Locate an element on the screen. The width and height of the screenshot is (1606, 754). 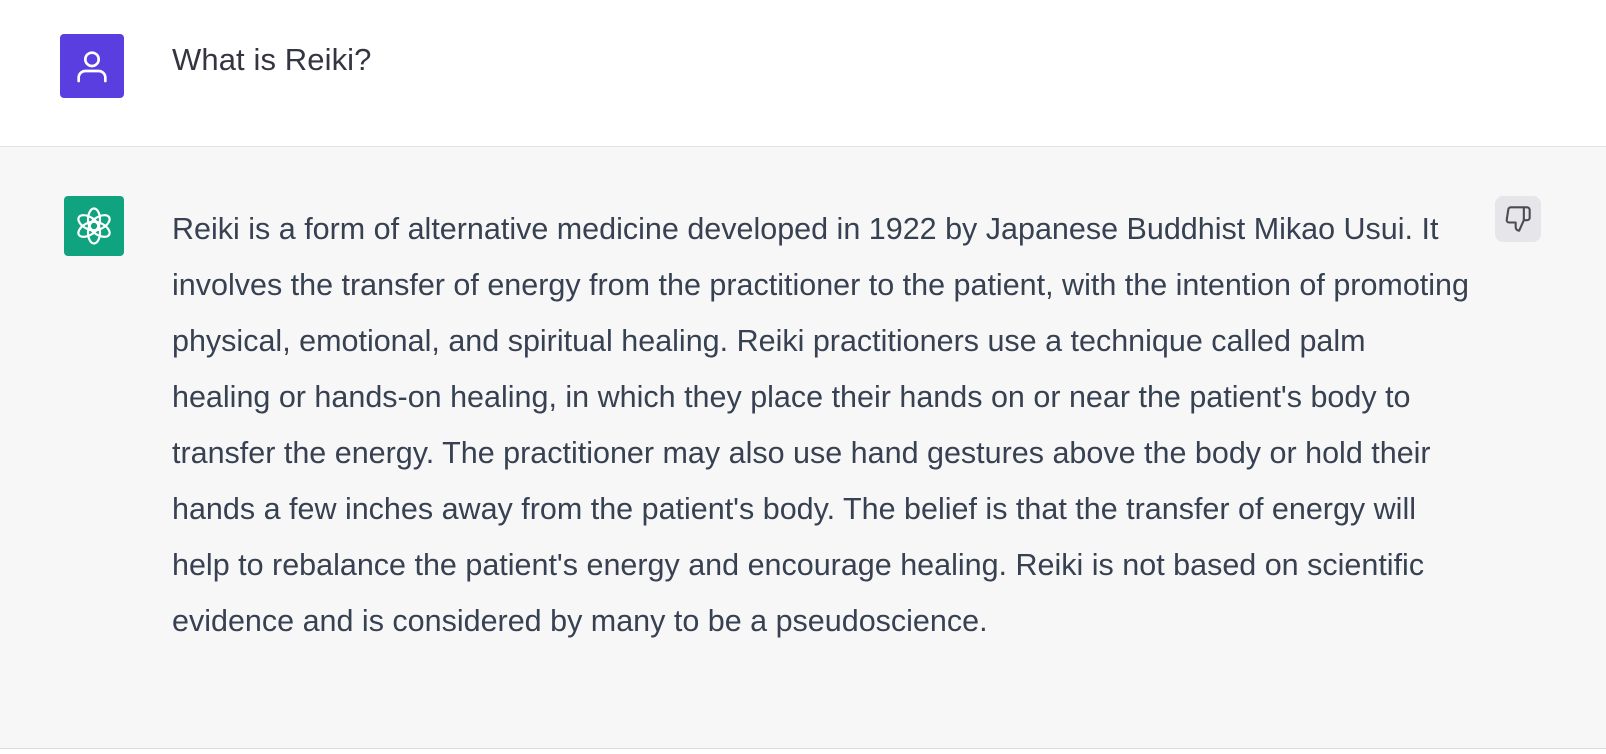
thumbs-down-button is located at coordinates (1518, 219).